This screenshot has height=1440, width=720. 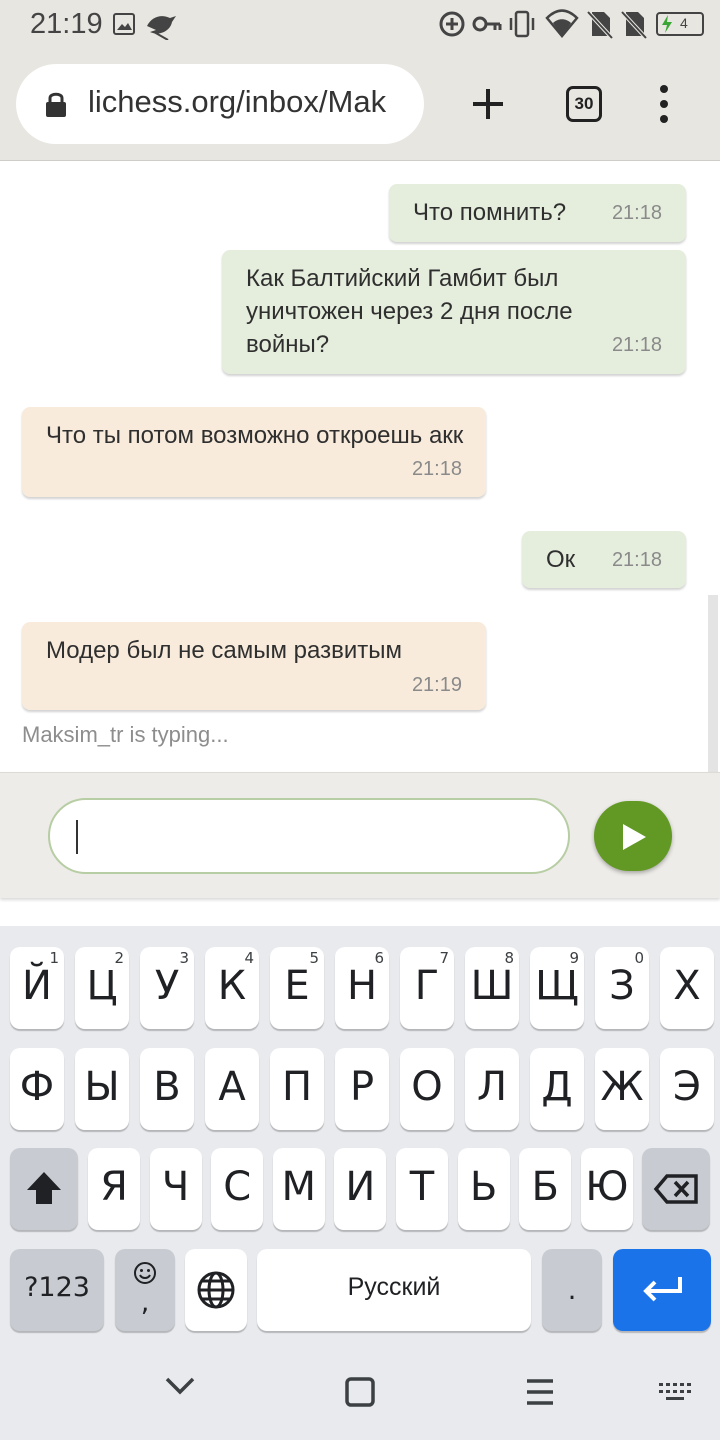 I want to click on letter-key: Ф, so click(x=37, y=1089).